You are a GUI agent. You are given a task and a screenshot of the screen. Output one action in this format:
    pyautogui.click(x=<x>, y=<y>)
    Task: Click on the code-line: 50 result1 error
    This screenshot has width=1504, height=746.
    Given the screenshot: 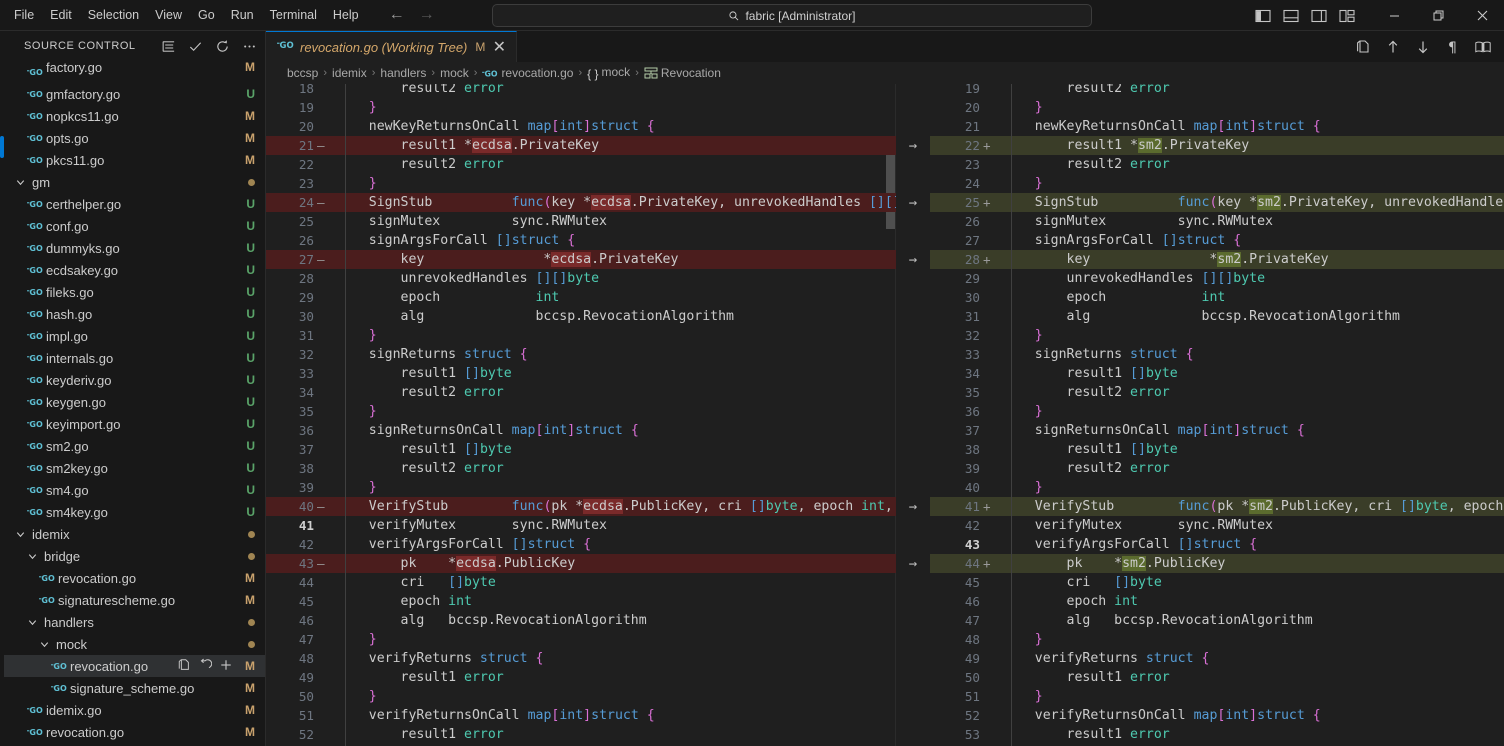 What is the action you would take?
    pyautogui.click(x=1217, y=677)
    